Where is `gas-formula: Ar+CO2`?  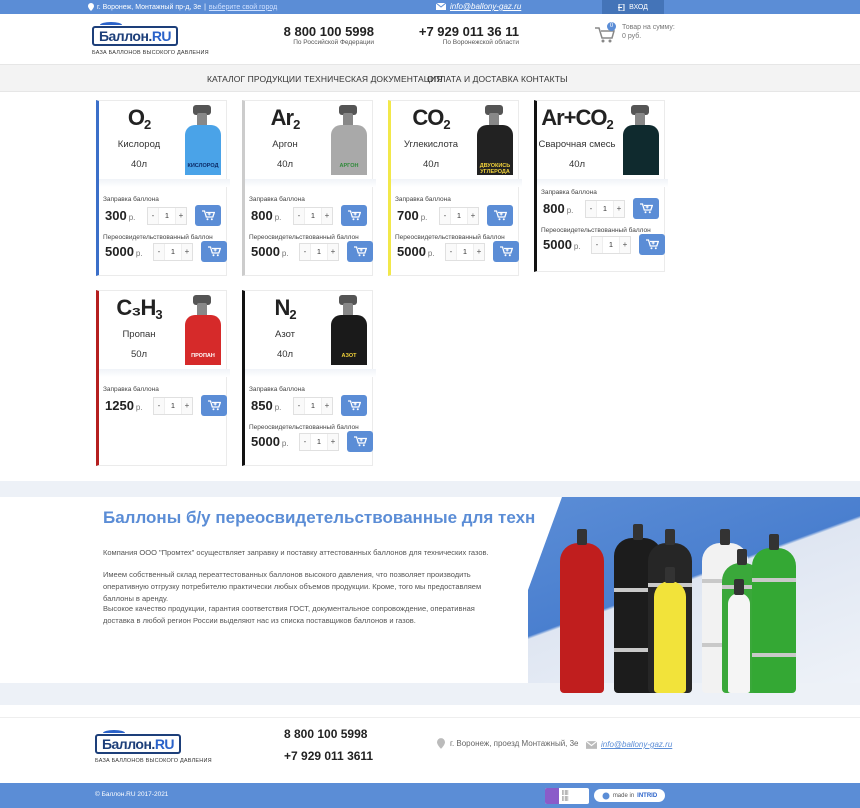
gas-formula: Ar+CO2 is located at coordinates (577, 118).